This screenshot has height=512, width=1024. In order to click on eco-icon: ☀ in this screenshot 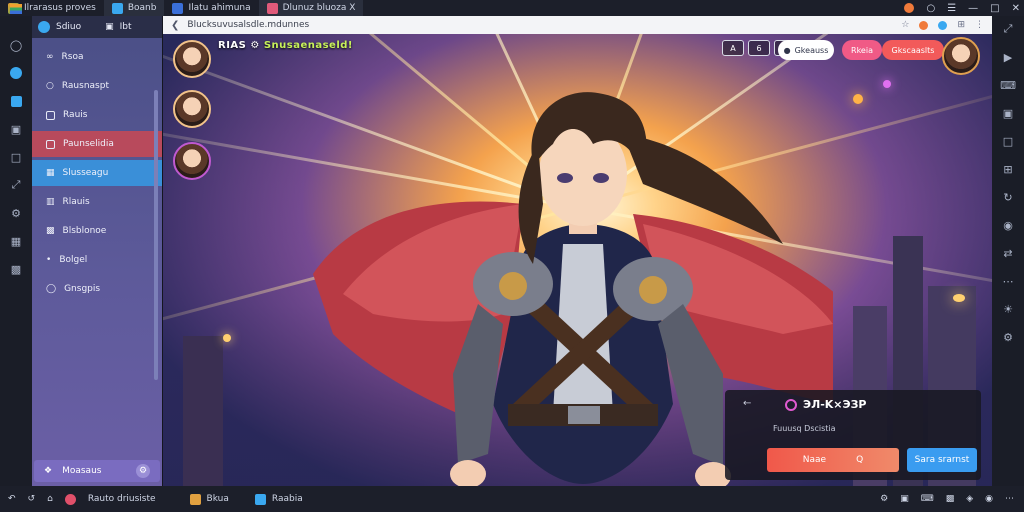, I will do `click(1008, 309)`.